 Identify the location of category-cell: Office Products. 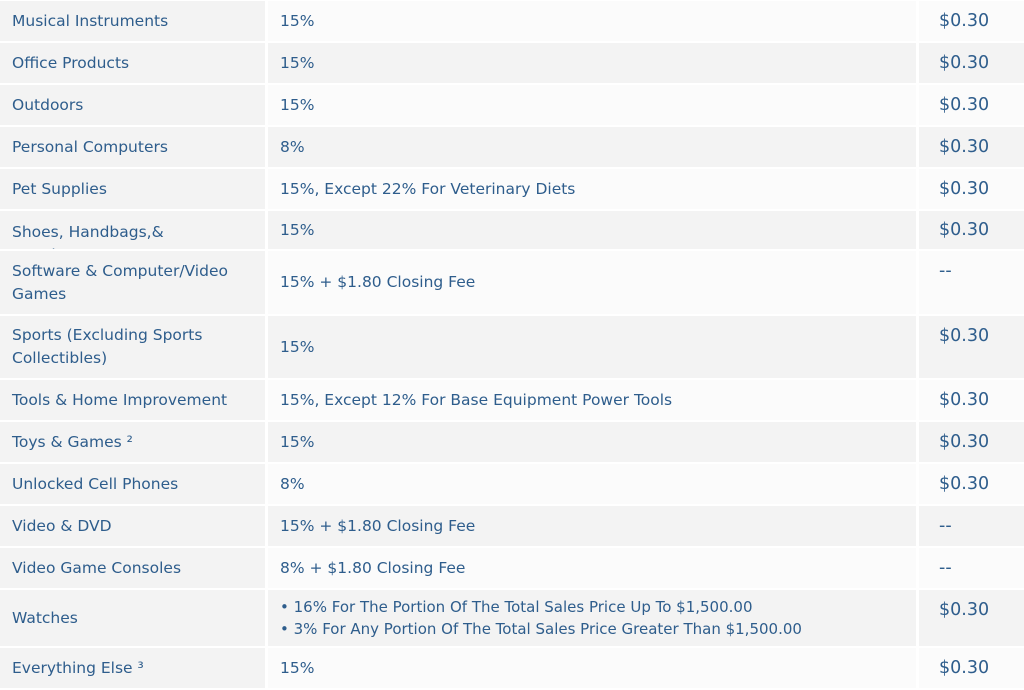
(132, 63).